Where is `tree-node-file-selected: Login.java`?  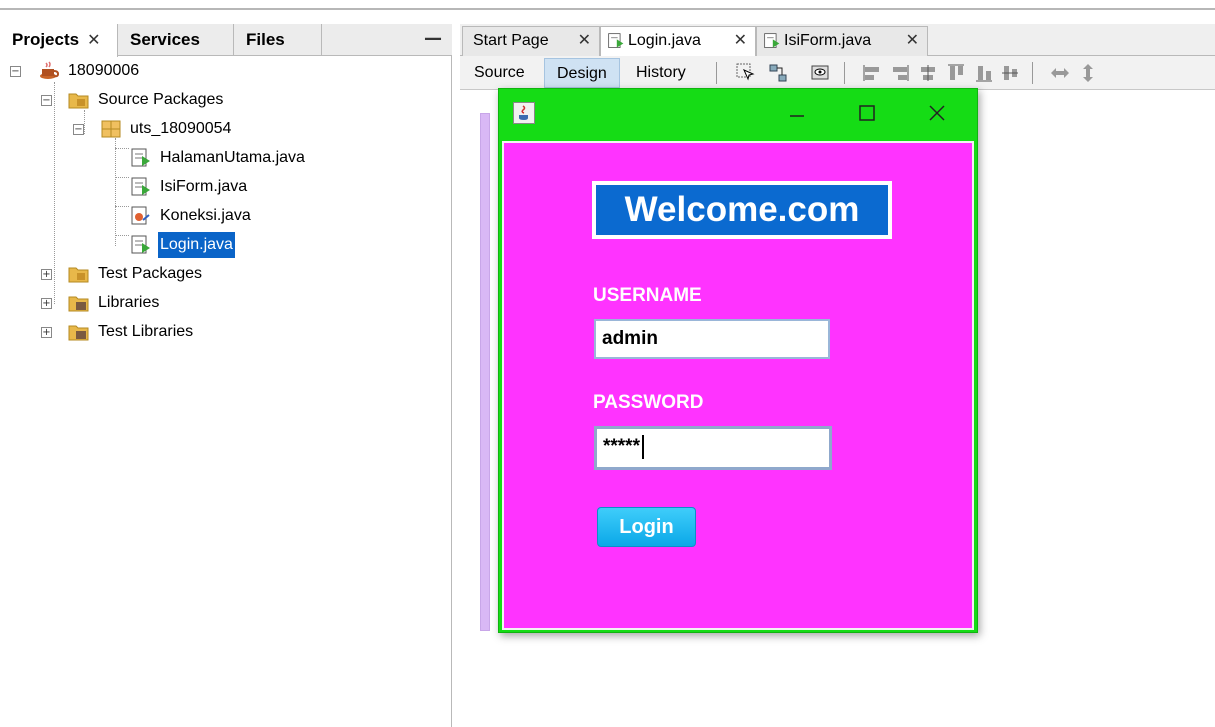 tree-node-file-selected: Login.java is located at coordinates (182, 245).